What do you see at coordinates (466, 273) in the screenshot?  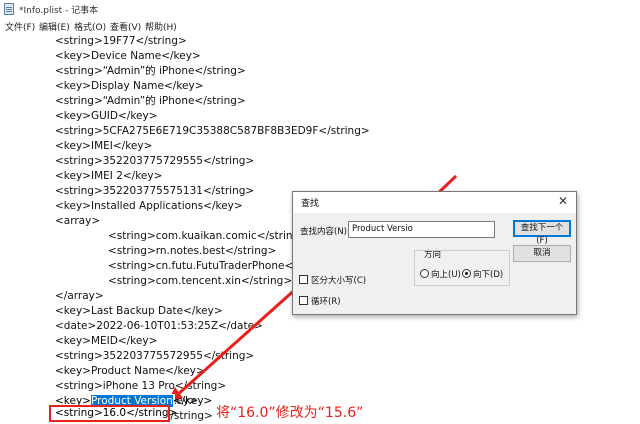 I see `direction-down-radio` at bounding box center [466, 273].